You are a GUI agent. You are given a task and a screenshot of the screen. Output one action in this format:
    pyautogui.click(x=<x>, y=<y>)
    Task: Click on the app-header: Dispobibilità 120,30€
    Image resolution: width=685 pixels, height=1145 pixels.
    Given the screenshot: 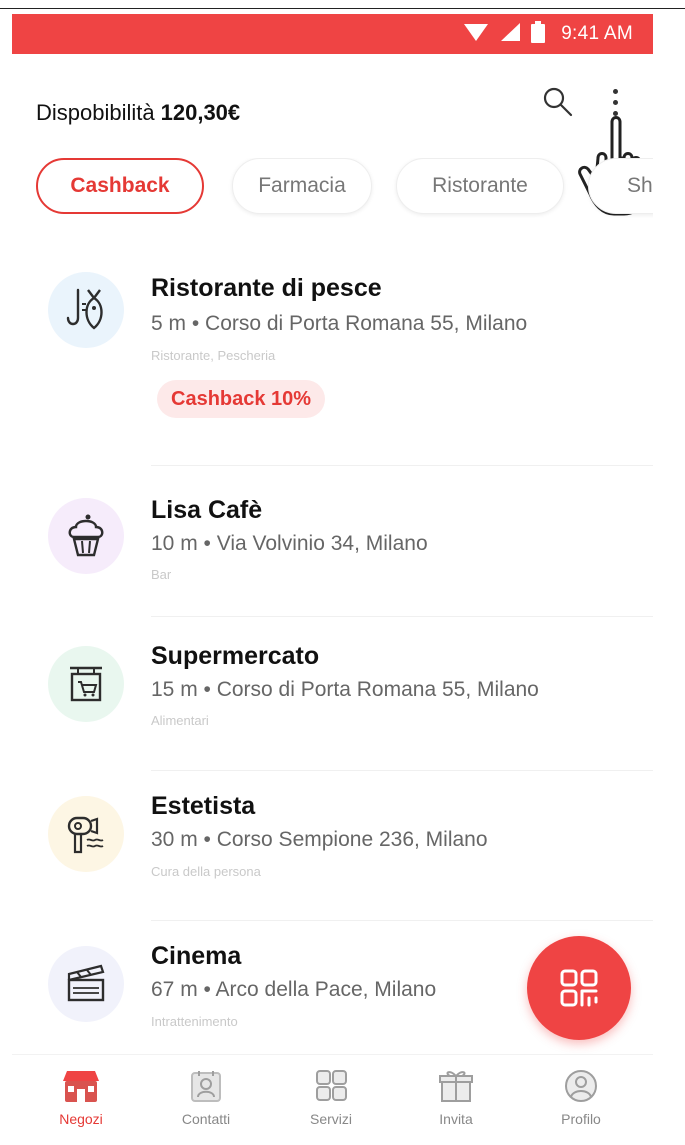 What is the action you would take?
    pyautogui.click(x=332, y=135)
    